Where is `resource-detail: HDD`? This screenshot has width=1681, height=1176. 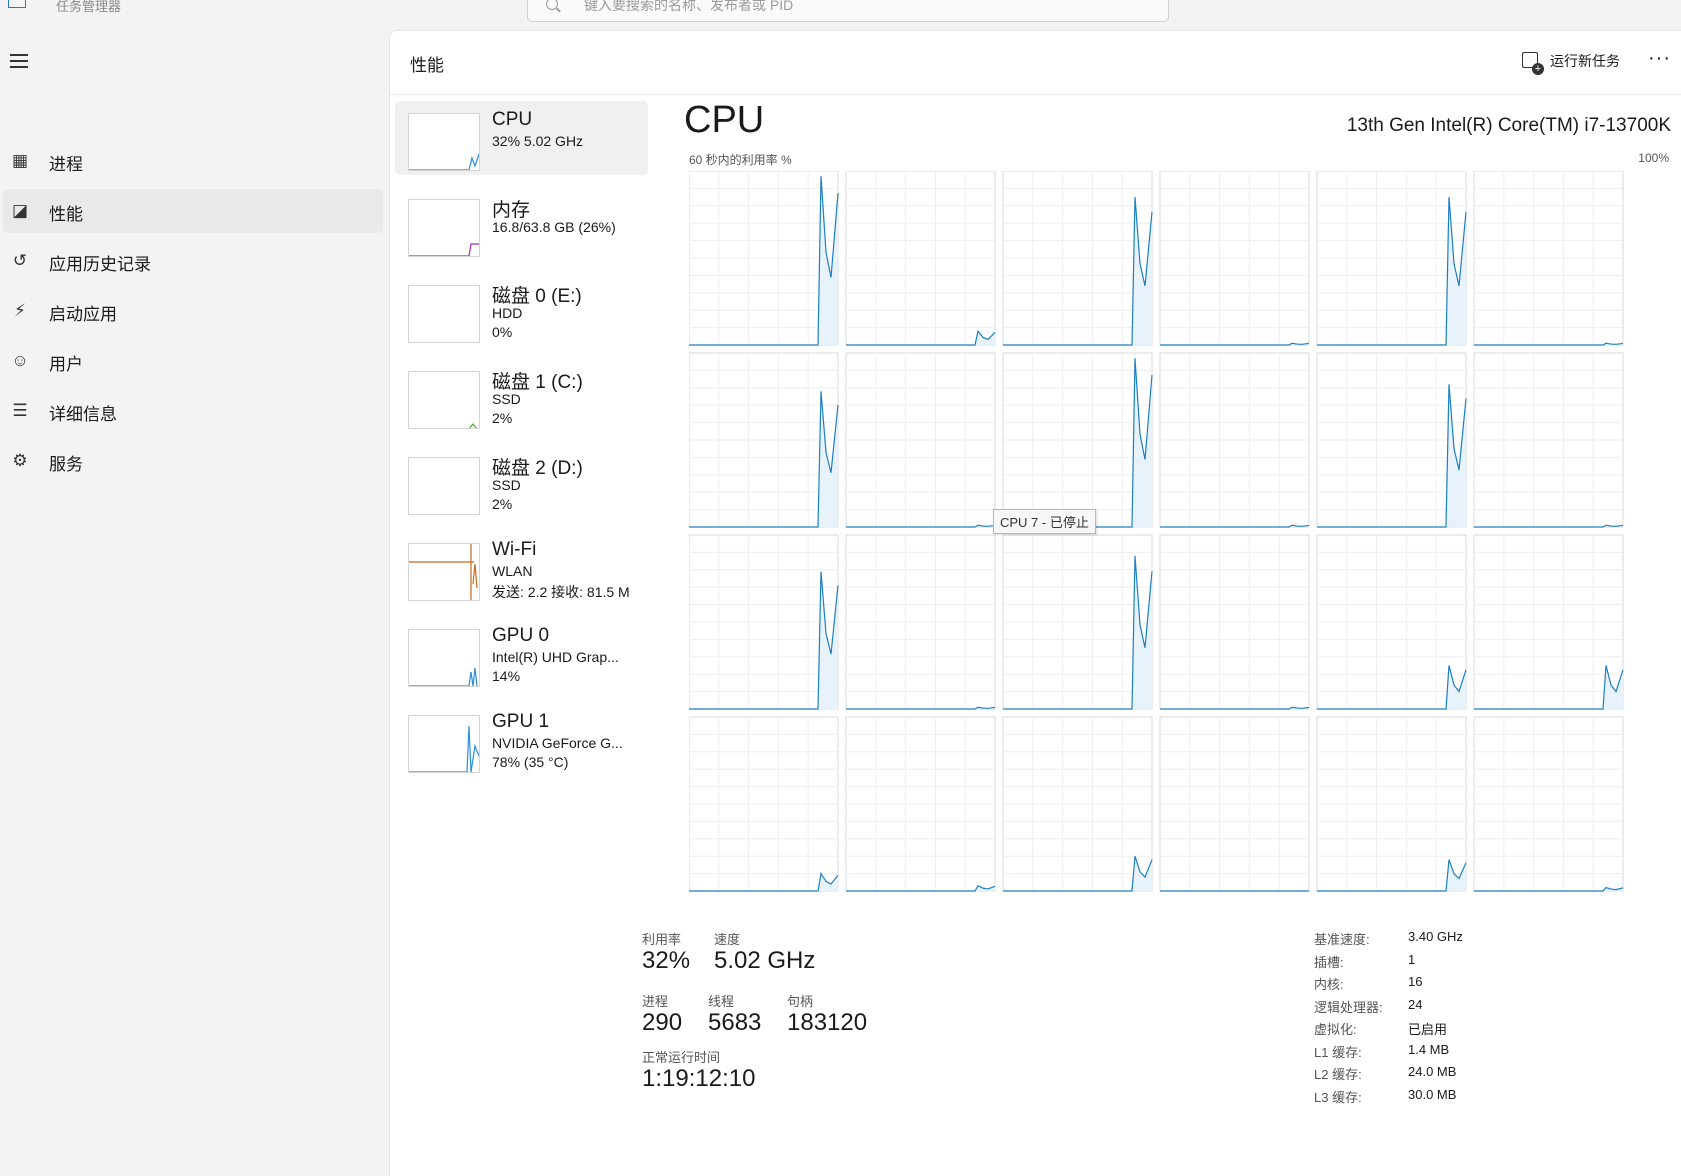 resource-detail: HDD is located at coordinates (507, 313).